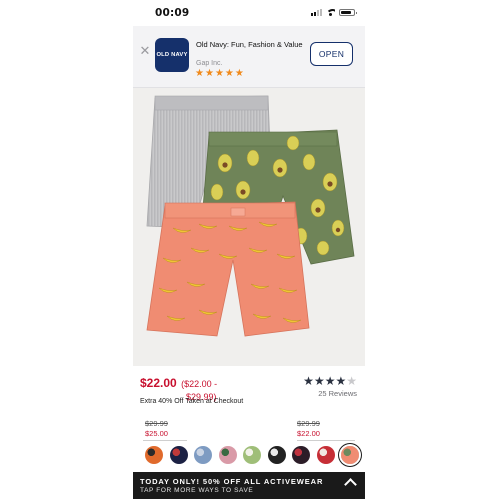 This screenshot has height=499, width=499. Describe the element at coordinates (203, 455) in the screenshot. I see `swatch-blue-plaid` at that location.